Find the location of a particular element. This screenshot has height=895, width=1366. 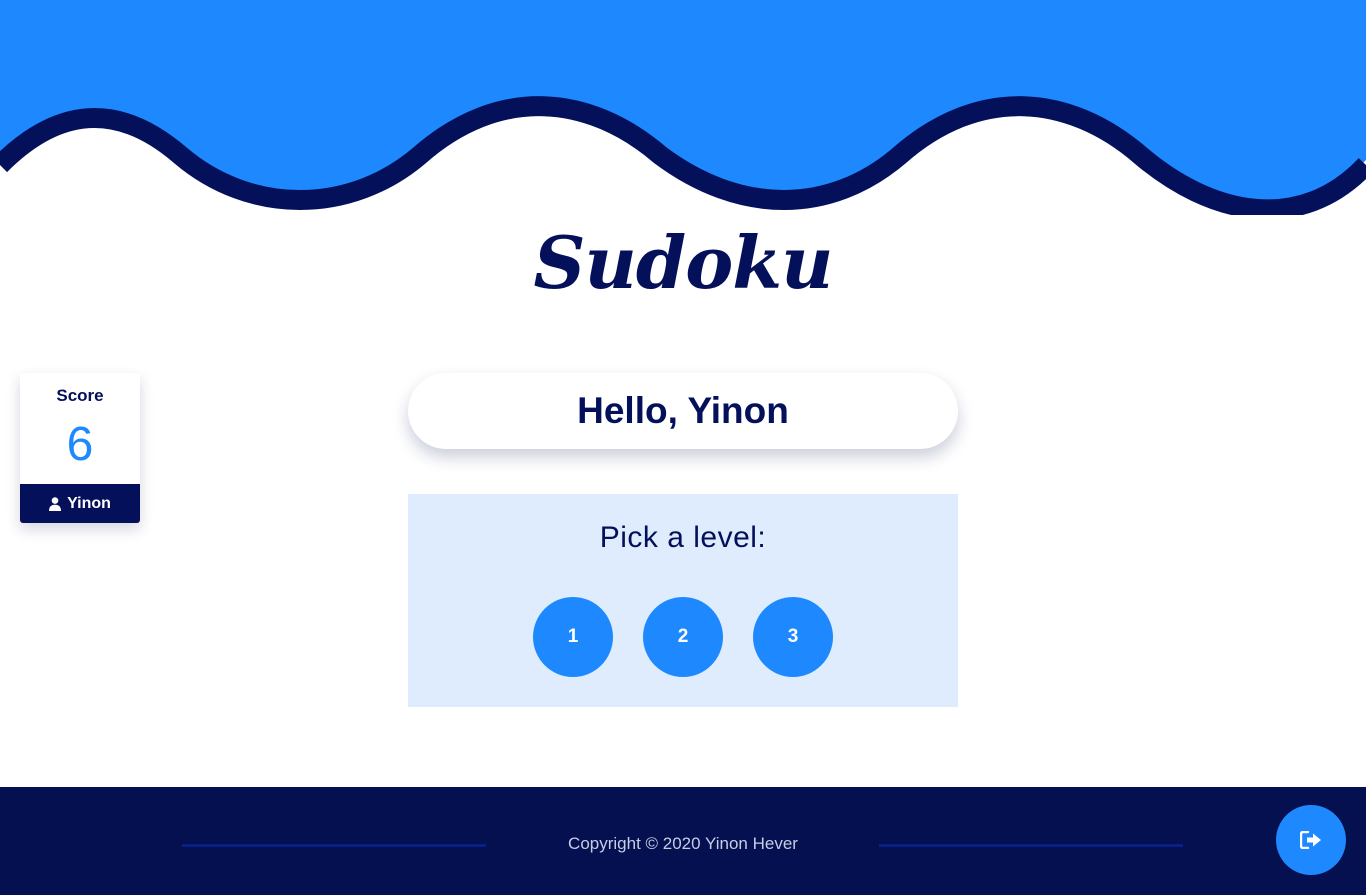

logout-button is located at coordinates (1311, 840).